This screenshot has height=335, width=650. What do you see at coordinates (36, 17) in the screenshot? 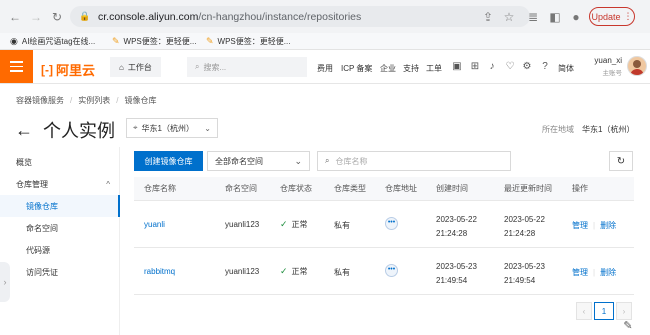
I see `forward-icon: →` at bounding box center [36, 17].